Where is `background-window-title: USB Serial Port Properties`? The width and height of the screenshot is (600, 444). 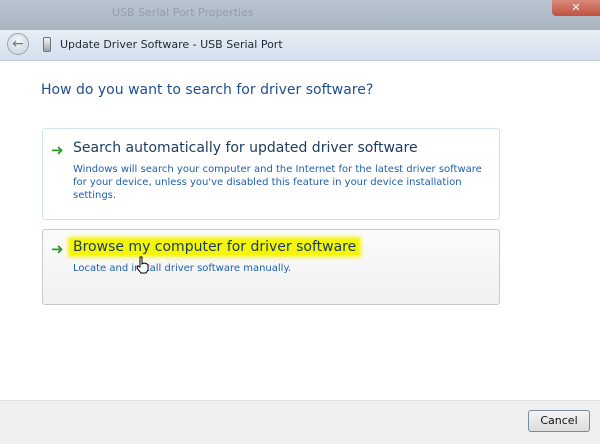
background-window-title: USB Serial Port Properties is located at coordinates (183, 12).